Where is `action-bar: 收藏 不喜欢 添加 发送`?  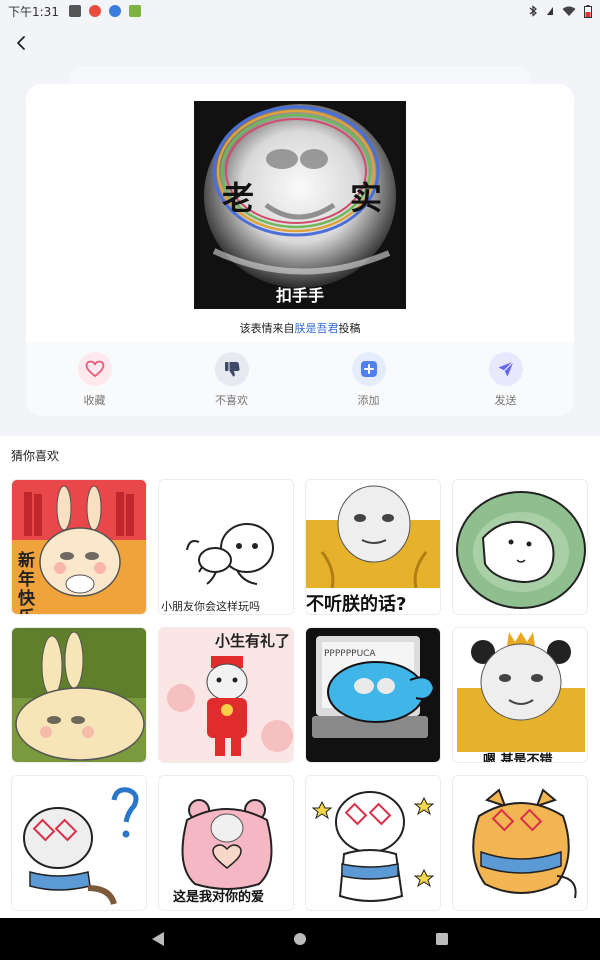 action-bar: 收藏 不喜欢 添加 发送 is located at coordinates (300, 379).